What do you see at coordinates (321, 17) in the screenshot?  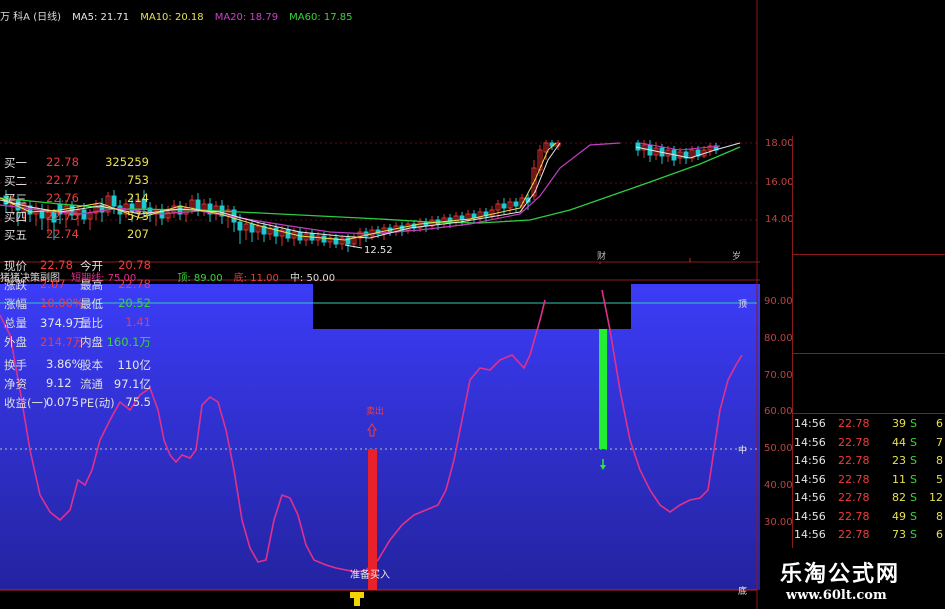 I see `ma60-value: MA60: 17.85` at bounding box center [321, 17].